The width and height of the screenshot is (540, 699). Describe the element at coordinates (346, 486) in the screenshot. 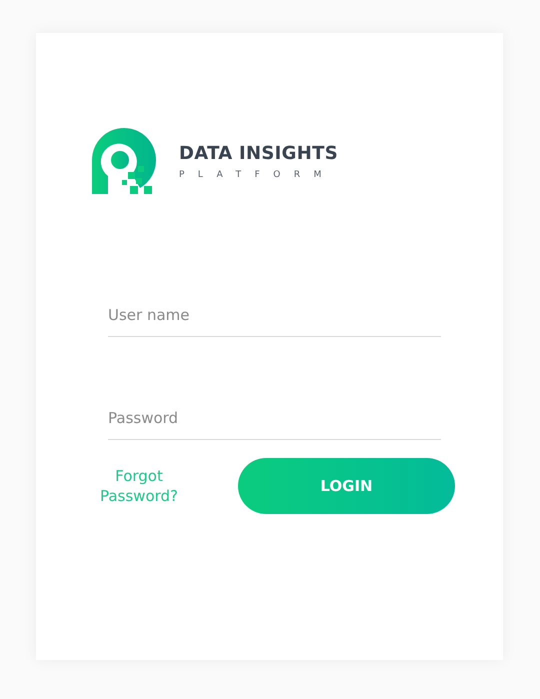

I see `login-button: LOGIN` at that location.